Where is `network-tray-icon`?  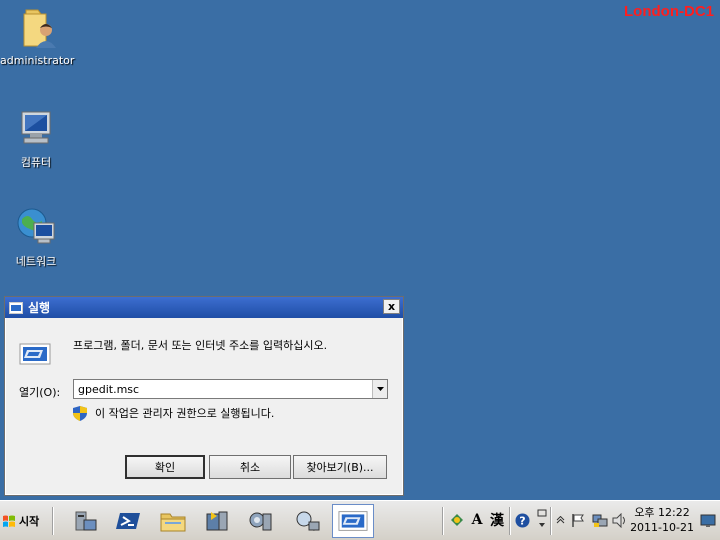
network-tray-icon is located at coordinates (600, 520).